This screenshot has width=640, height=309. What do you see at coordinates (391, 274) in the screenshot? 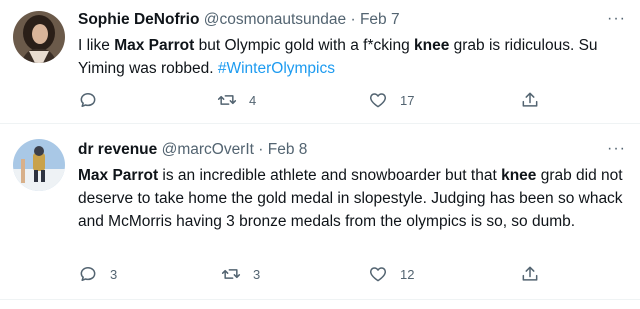
I see `like-button: 12` at bounding box center [391, 274].